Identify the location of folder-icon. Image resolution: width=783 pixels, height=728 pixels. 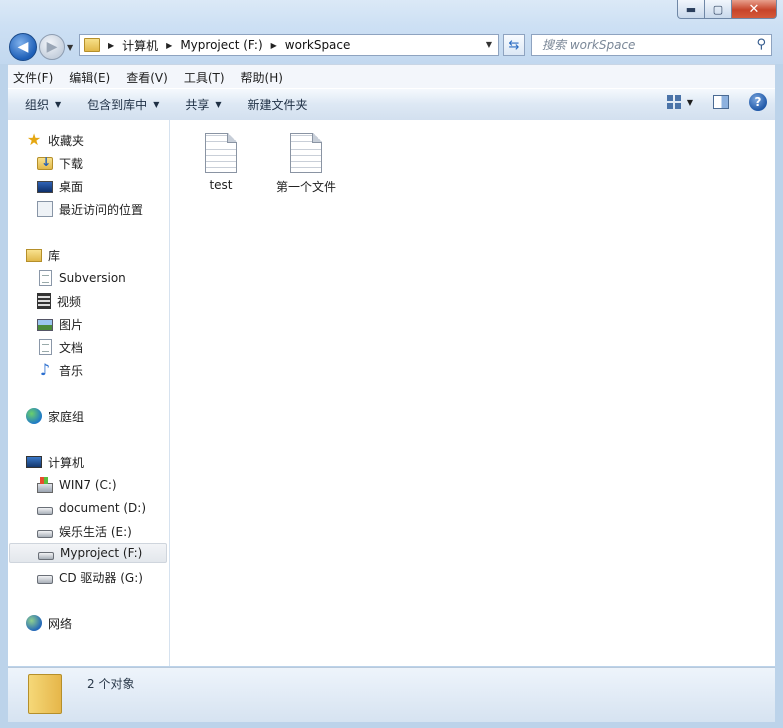
(92, 45).